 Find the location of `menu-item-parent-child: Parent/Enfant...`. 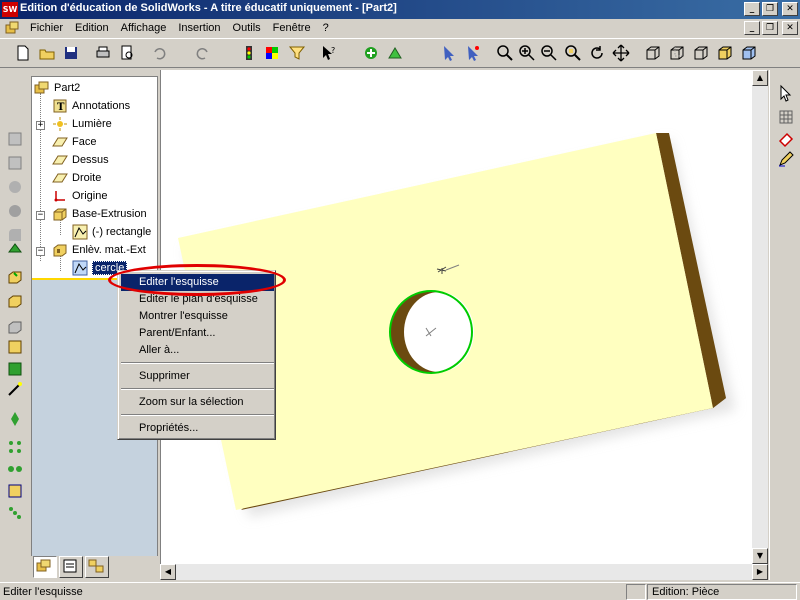

menu-item-parent-child: Parent/Enfant... is located at coordinates (197, 333).